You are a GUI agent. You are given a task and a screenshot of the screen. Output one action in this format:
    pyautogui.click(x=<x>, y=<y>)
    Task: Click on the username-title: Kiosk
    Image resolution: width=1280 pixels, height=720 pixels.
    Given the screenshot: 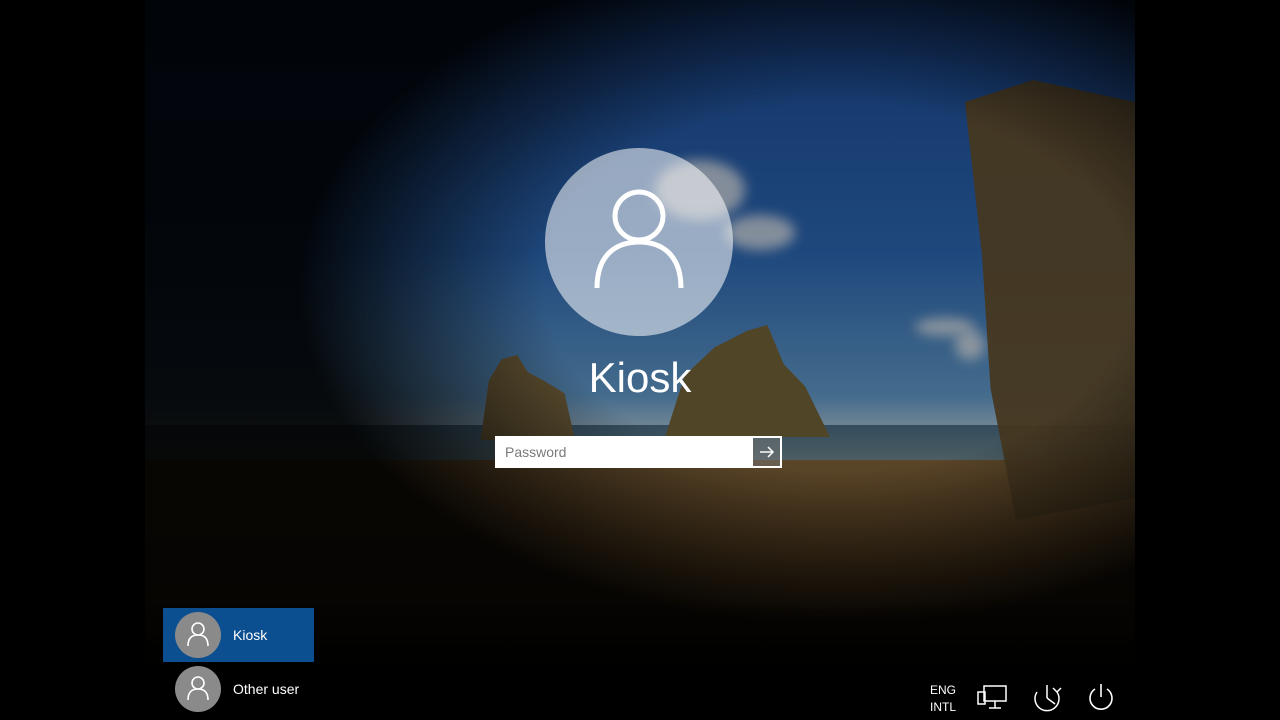 What is the action you would take?
    pyautogui.click(x=640, y=377)
    